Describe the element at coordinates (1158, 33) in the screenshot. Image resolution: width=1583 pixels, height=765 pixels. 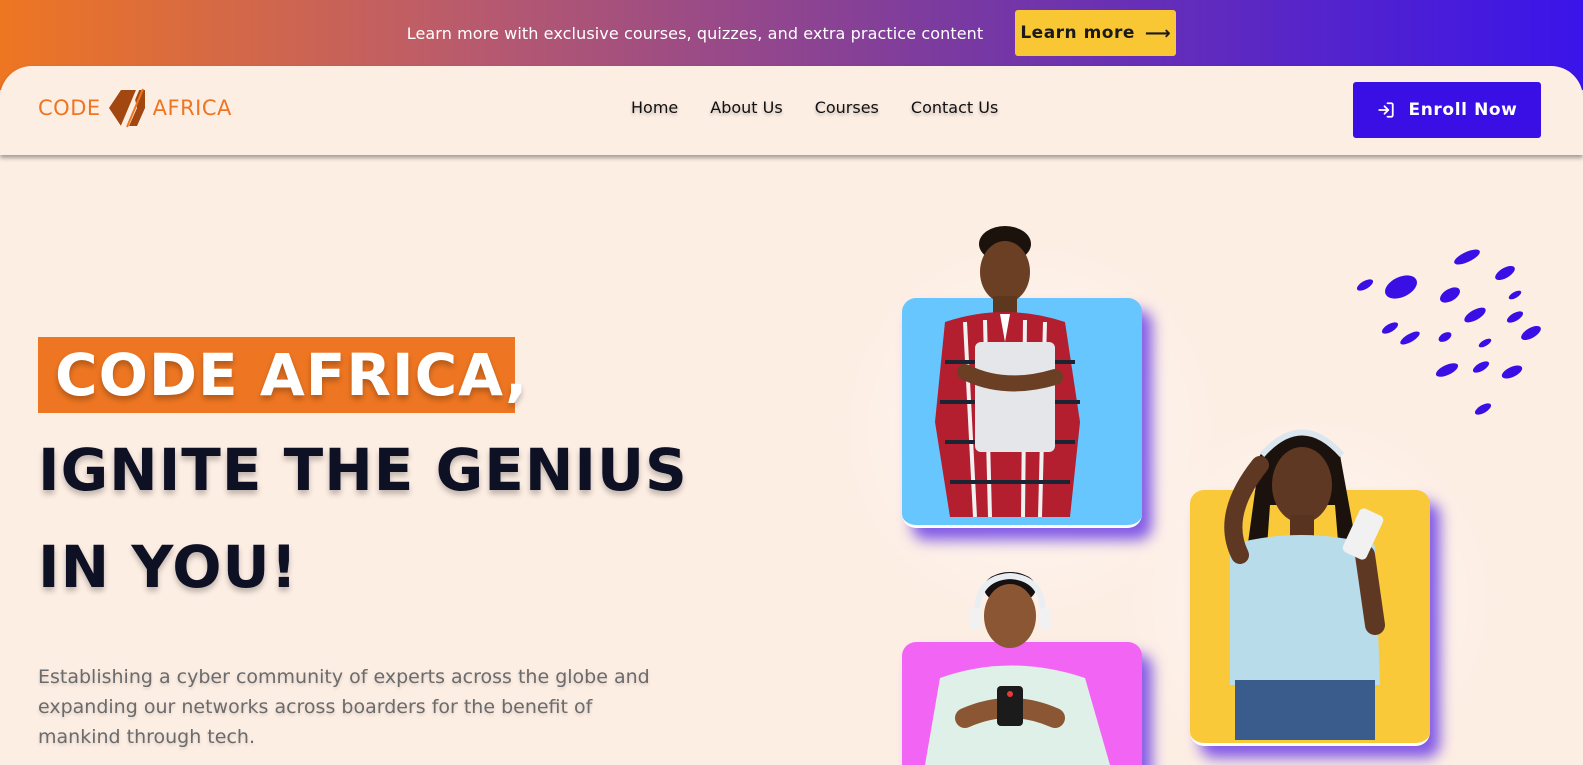
I see `arrow-right-icon: ⟶` at that location.